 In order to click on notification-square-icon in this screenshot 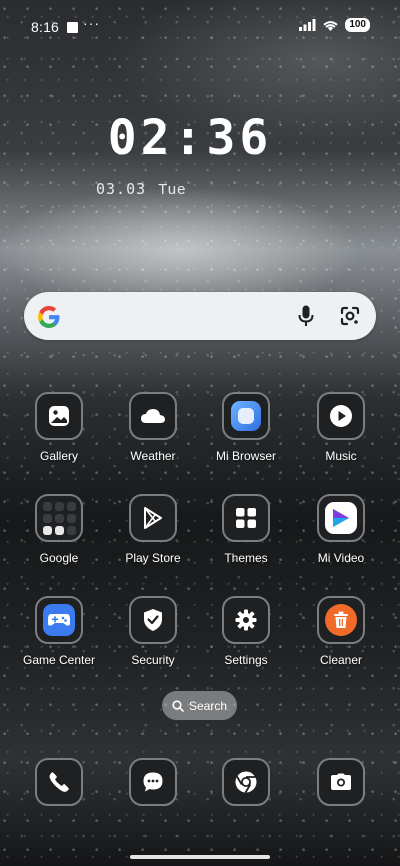, I will do `click(72, 27)`.